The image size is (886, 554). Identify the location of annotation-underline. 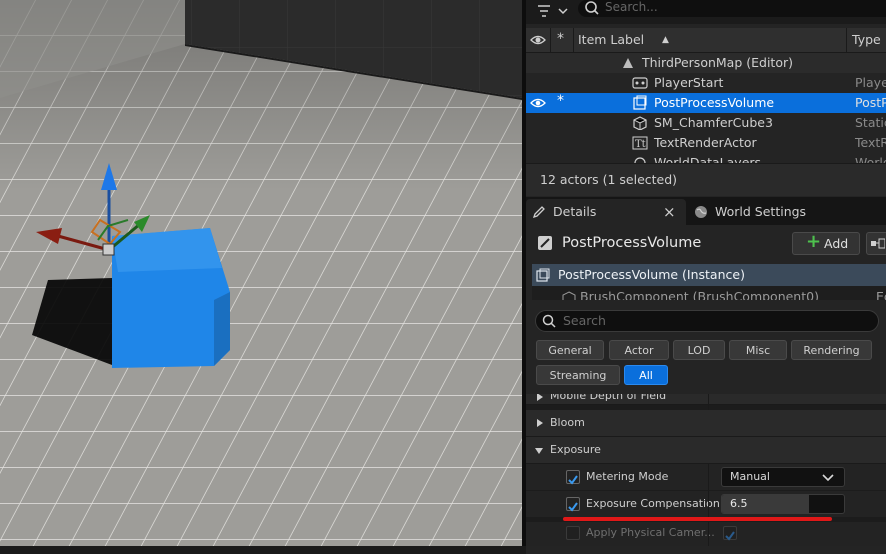
(697, 519).